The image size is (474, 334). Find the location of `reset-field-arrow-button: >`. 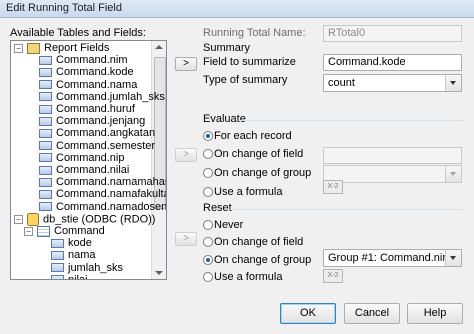

reset-field-arrow-button: > is located at coordinates (186, 239).